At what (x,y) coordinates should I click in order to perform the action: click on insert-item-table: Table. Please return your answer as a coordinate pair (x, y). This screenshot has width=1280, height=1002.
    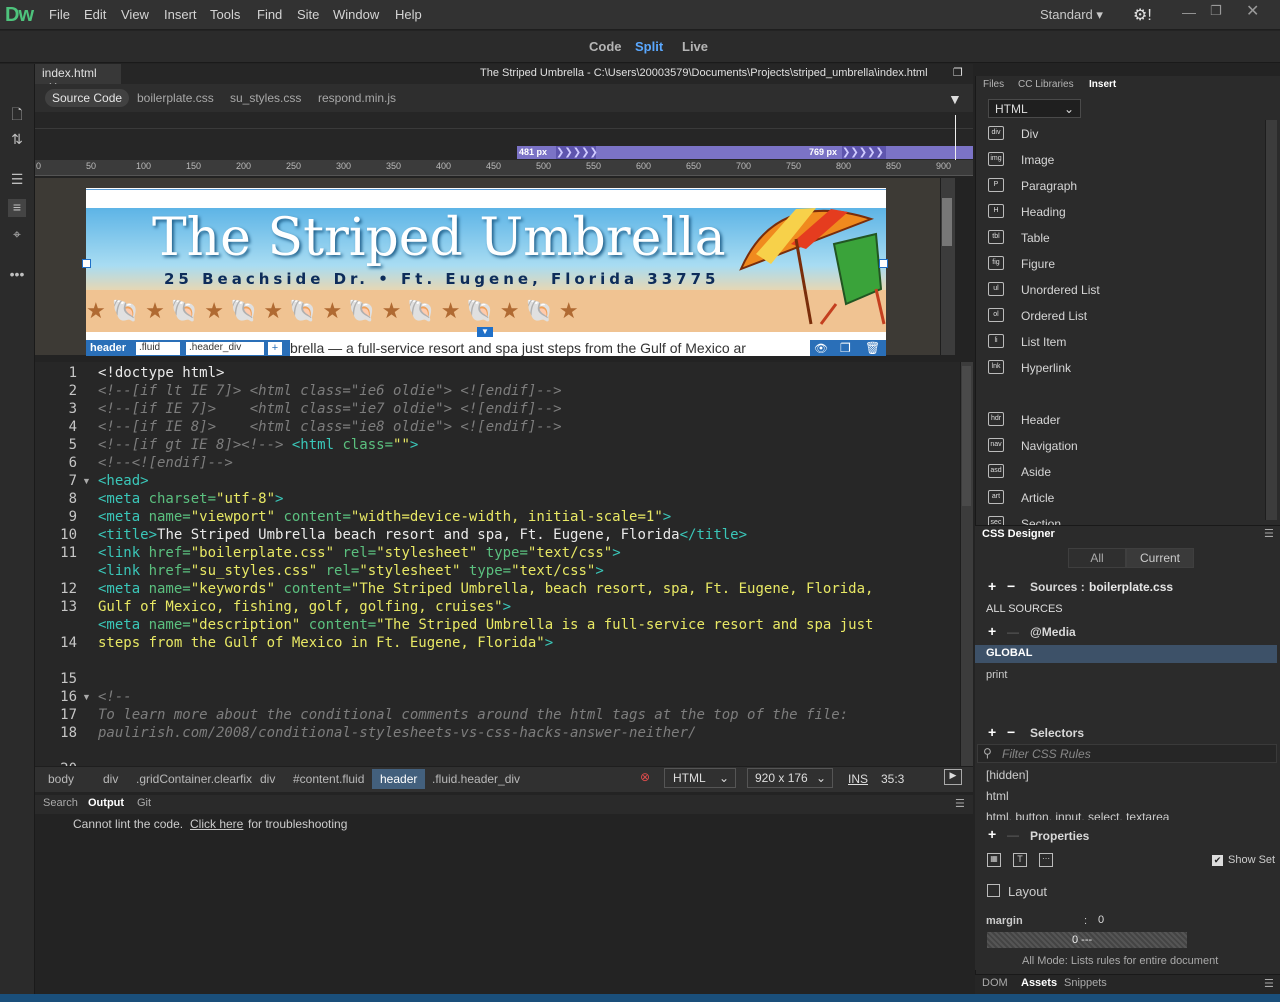
    Looking at the image, I should click on (1035, 238).